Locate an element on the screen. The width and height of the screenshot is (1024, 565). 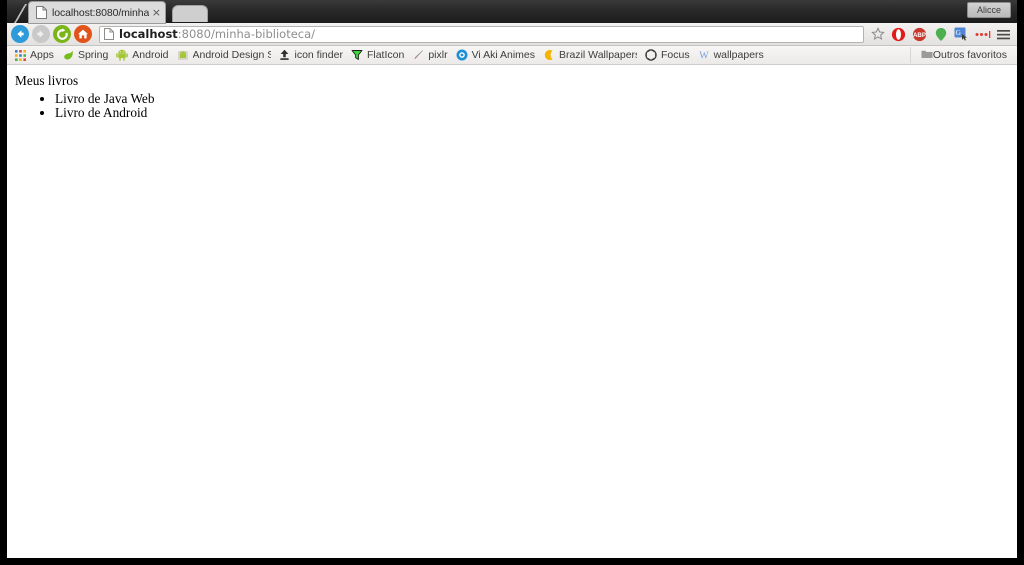
brazil-wallpapers-icon is located at coordinates (549, 55).